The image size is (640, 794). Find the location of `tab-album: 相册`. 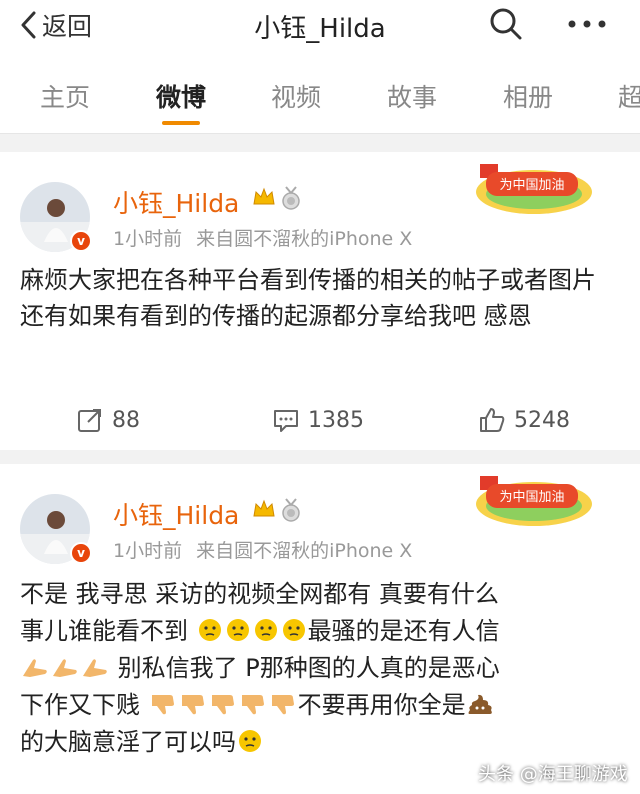

tab-album: 相册 is located at coordinates (528, 96).